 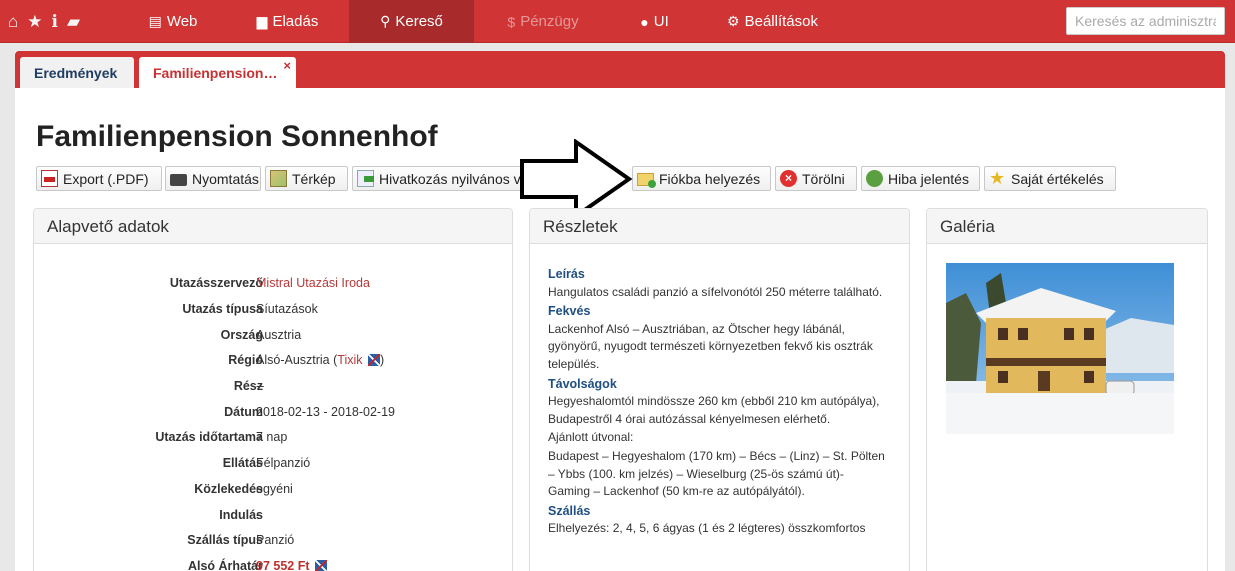 I want to click on detail-row: Utazás időtartama 7 nap, so click(x=274, y=440).